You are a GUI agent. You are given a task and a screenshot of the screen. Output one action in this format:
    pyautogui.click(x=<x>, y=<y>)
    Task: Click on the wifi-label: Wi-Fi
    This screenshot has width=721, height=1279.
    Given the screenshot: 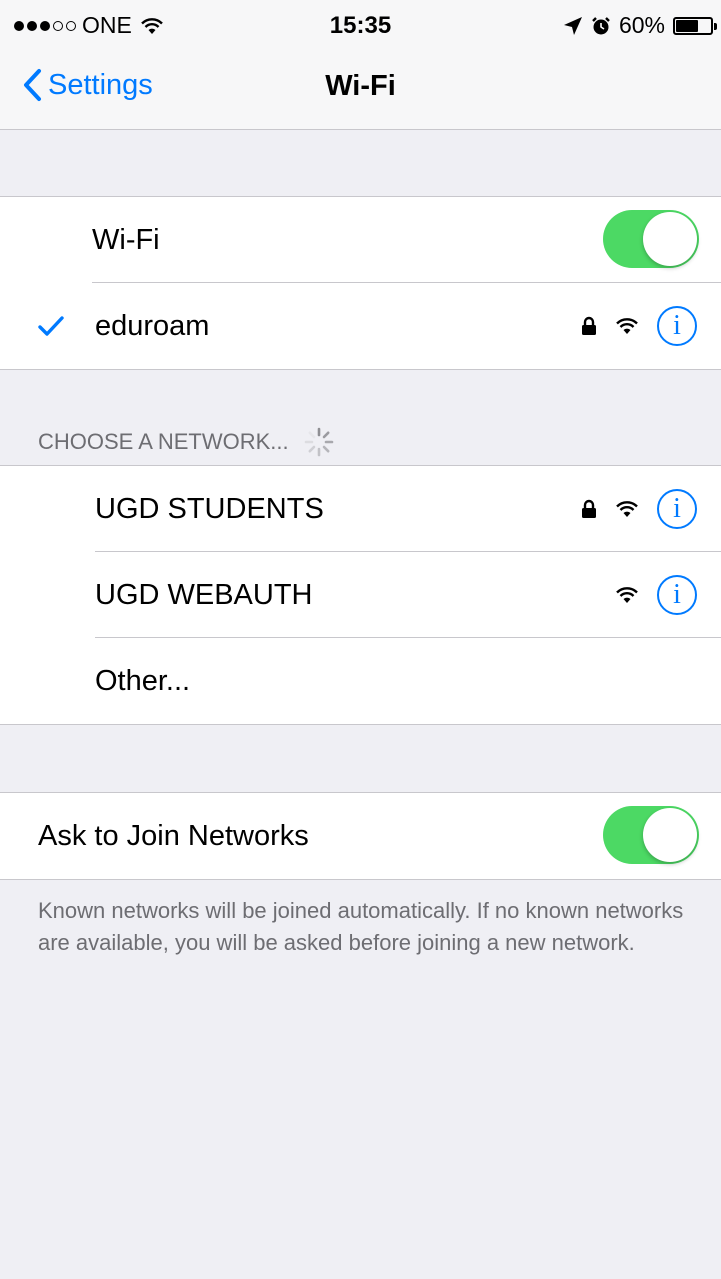 What is the action you would take?
    pyautogui.click(x=126, y=239)
    